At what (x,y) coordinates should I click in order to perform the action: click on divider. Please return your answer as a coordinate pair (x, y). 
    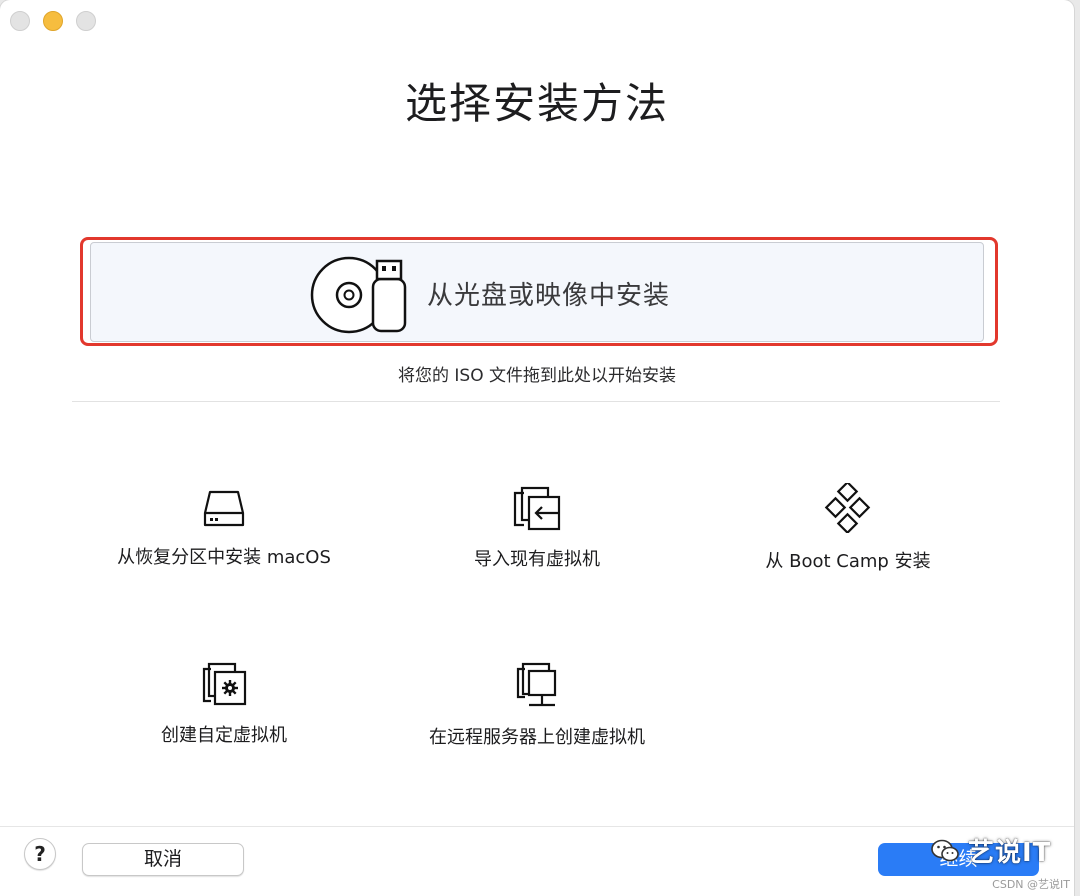
    Looking at the image, I should click on (536, 401).